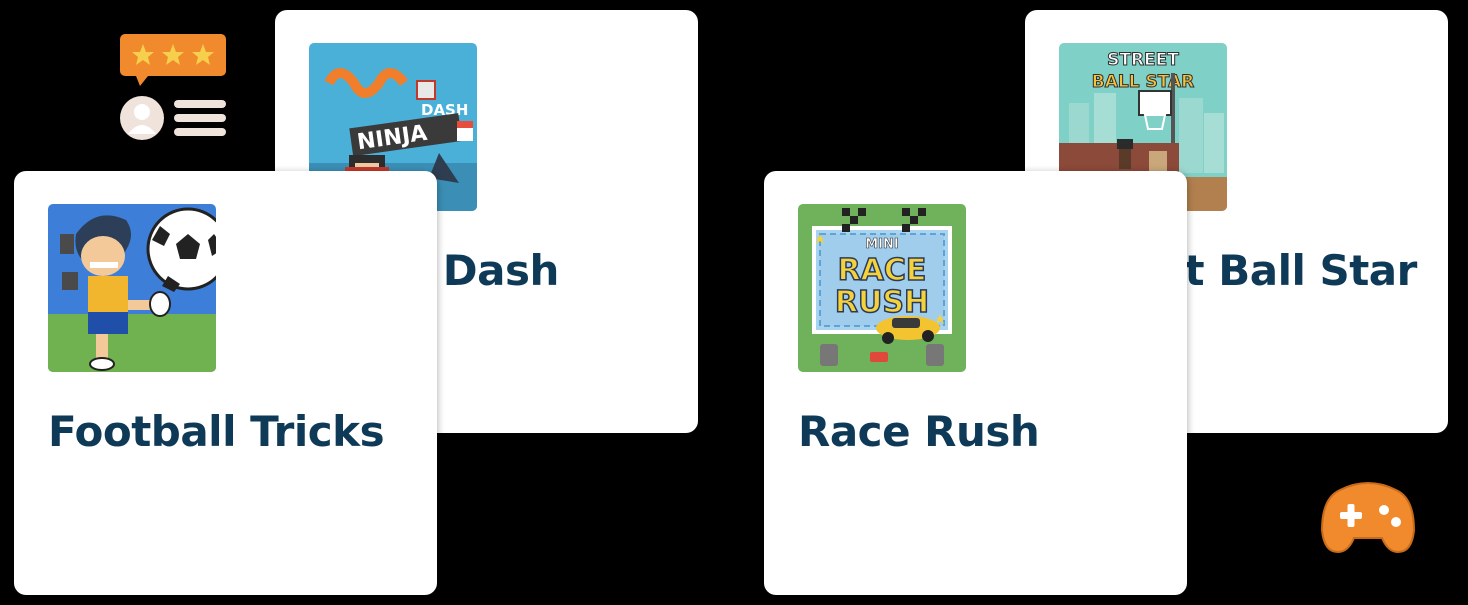 The width and height of the screenshot is (1468, 605). Describe the element at coordinates (1143, 82) in the screenshot. I see `svg-text: BALL STAR` at that location.